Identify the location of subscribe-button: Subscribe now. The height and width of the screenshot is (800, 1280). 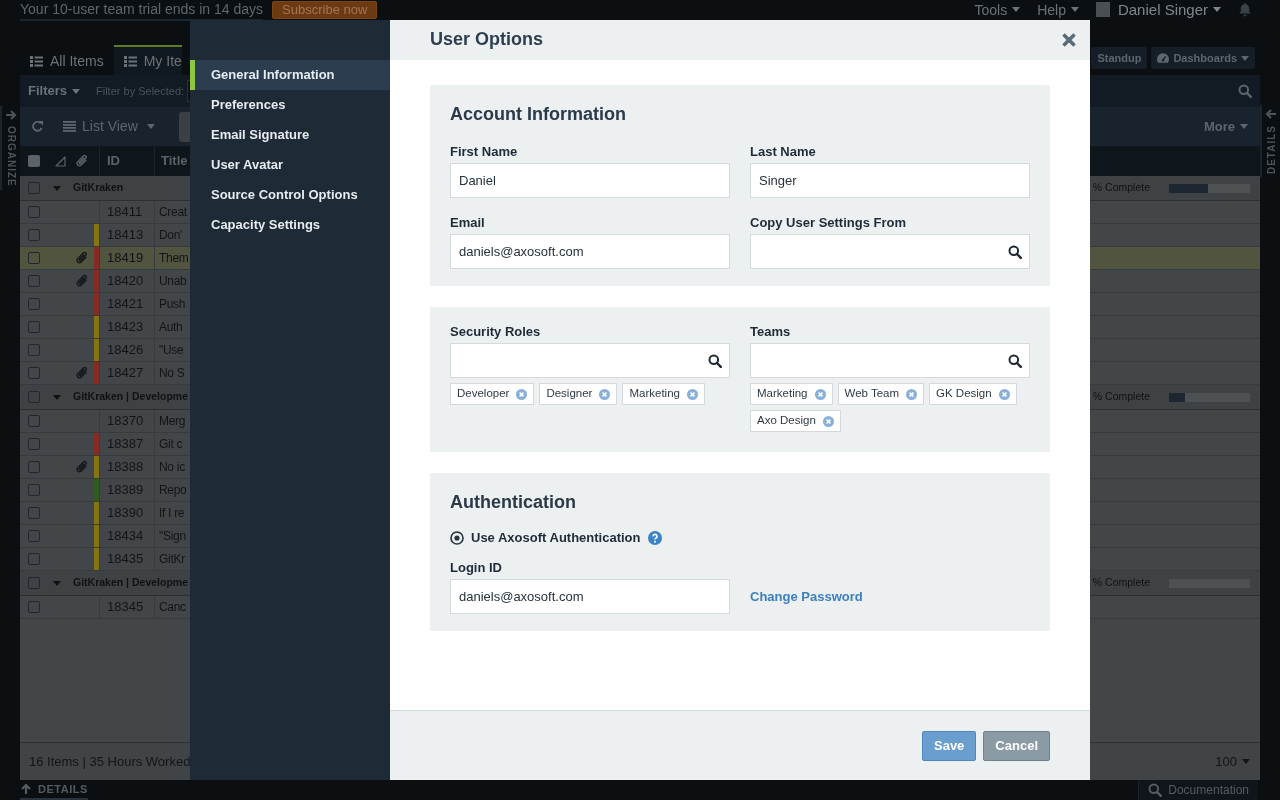
(325, 10).